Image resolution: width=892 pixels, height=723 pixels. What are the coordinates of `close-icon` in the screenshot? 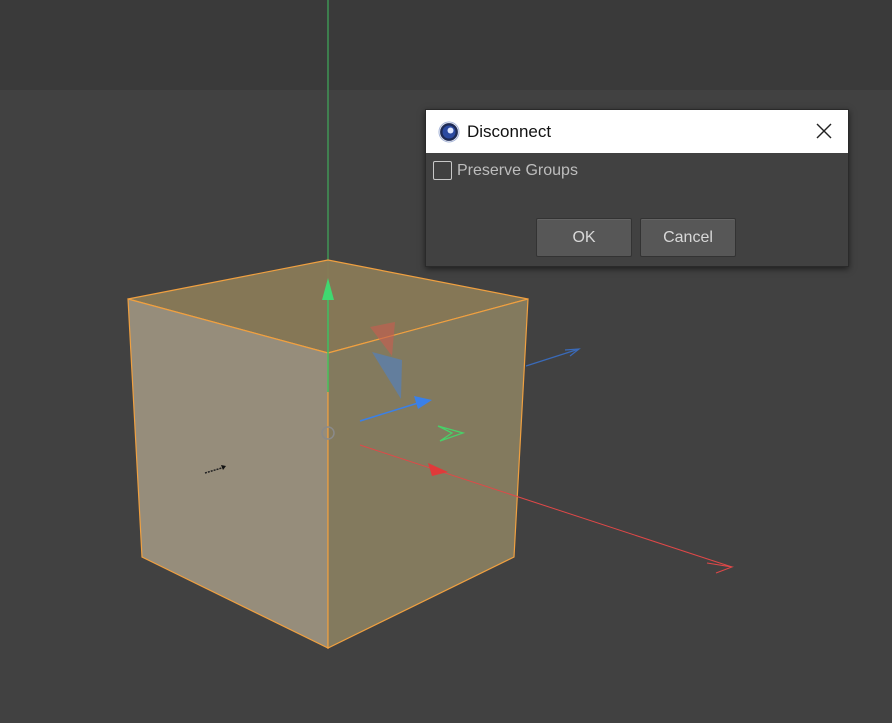 It's located at (824, 131).